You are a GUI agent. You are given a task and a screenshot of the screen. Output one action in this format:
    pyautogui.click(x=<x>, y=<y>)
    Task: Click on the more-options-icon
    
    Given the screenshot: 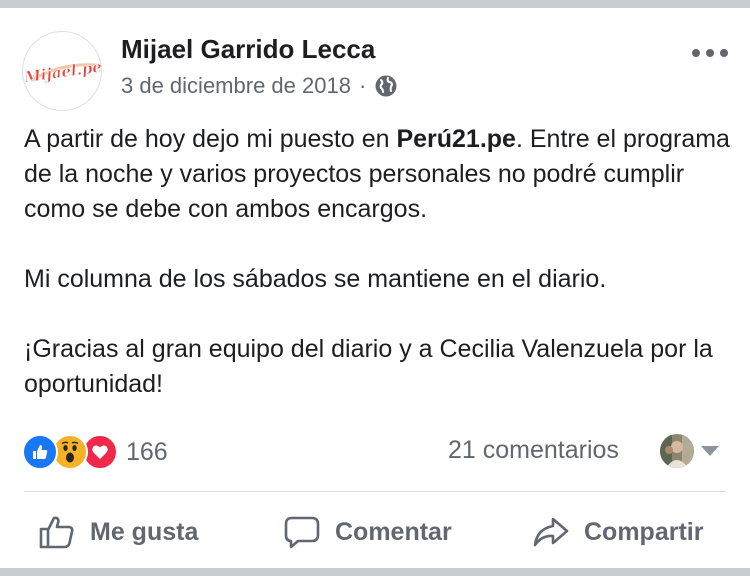 What is the action you would take?
    pyautogui.click(x=710, y=53)
    